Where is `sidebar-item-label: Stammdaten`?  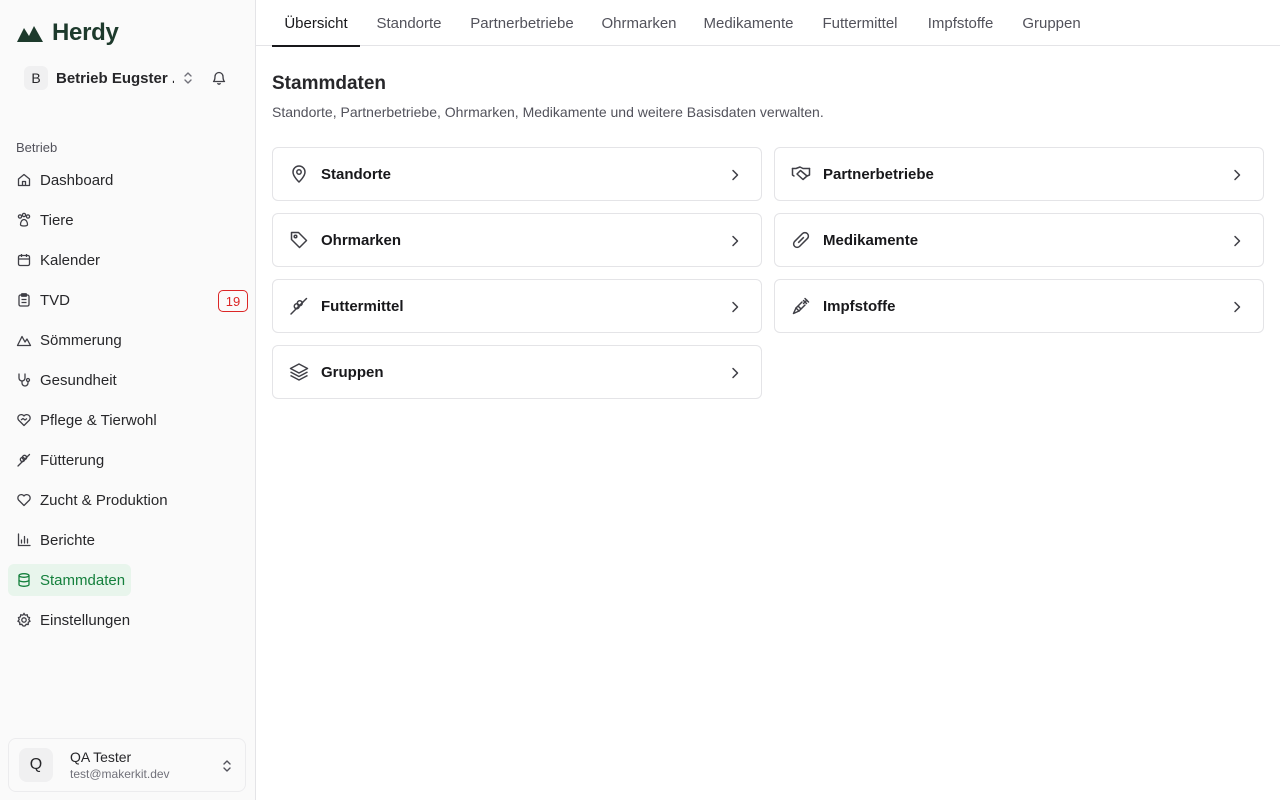
sidebar-item-label: Stammdaten is located at coordinates (83, 580).